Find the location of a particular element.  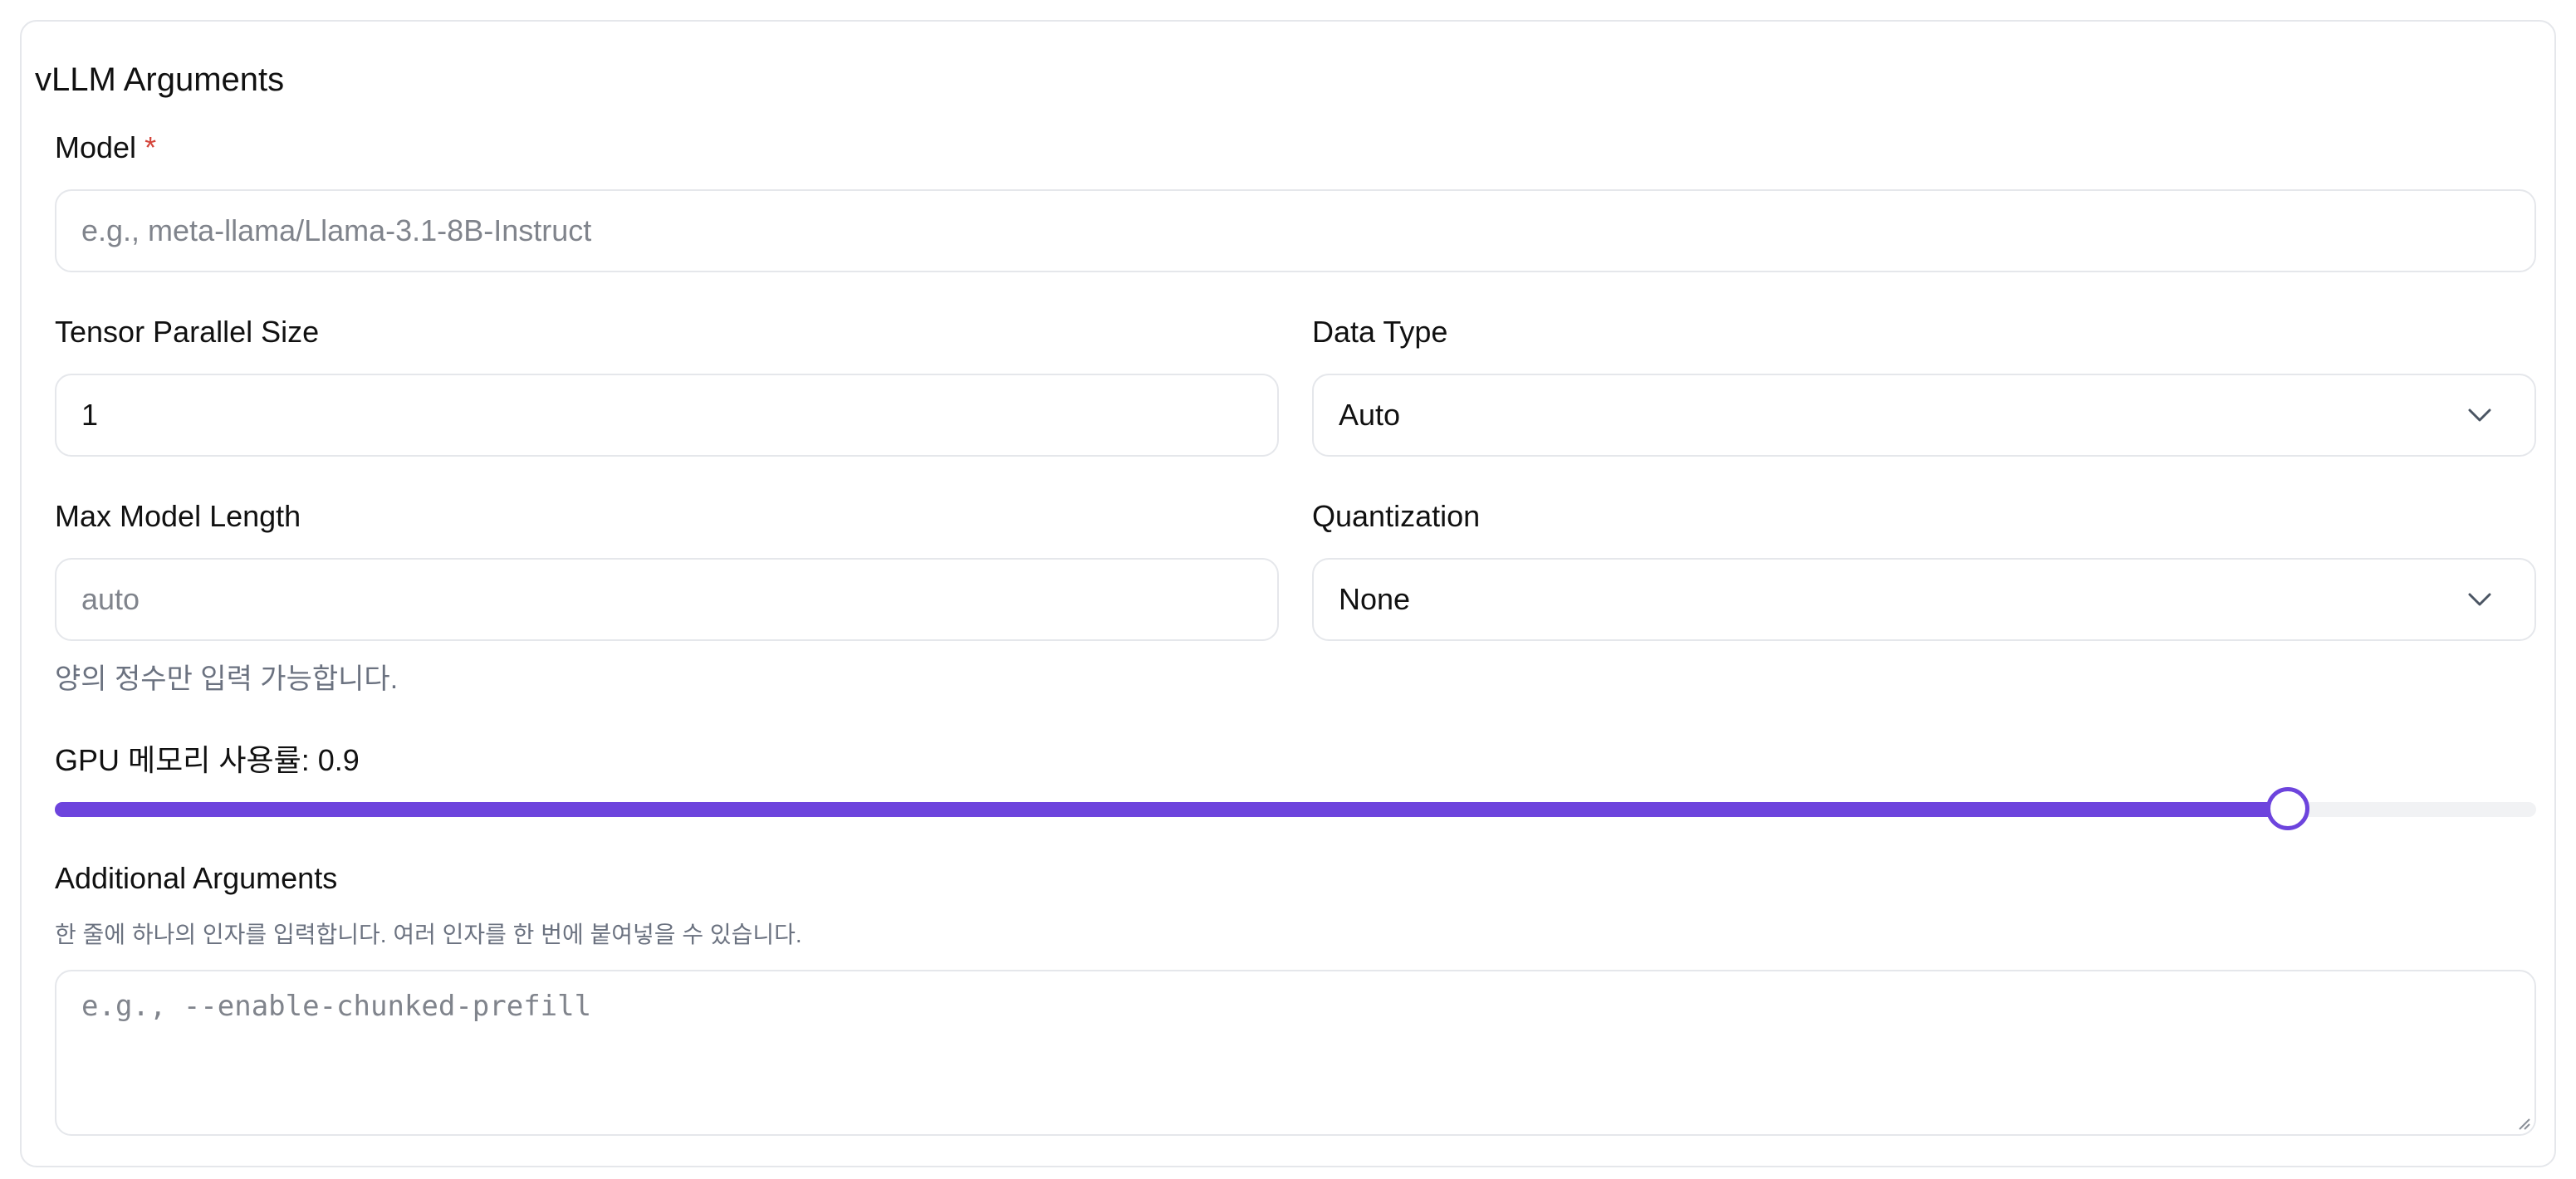

model-input is located at coordinates (1295, 231).